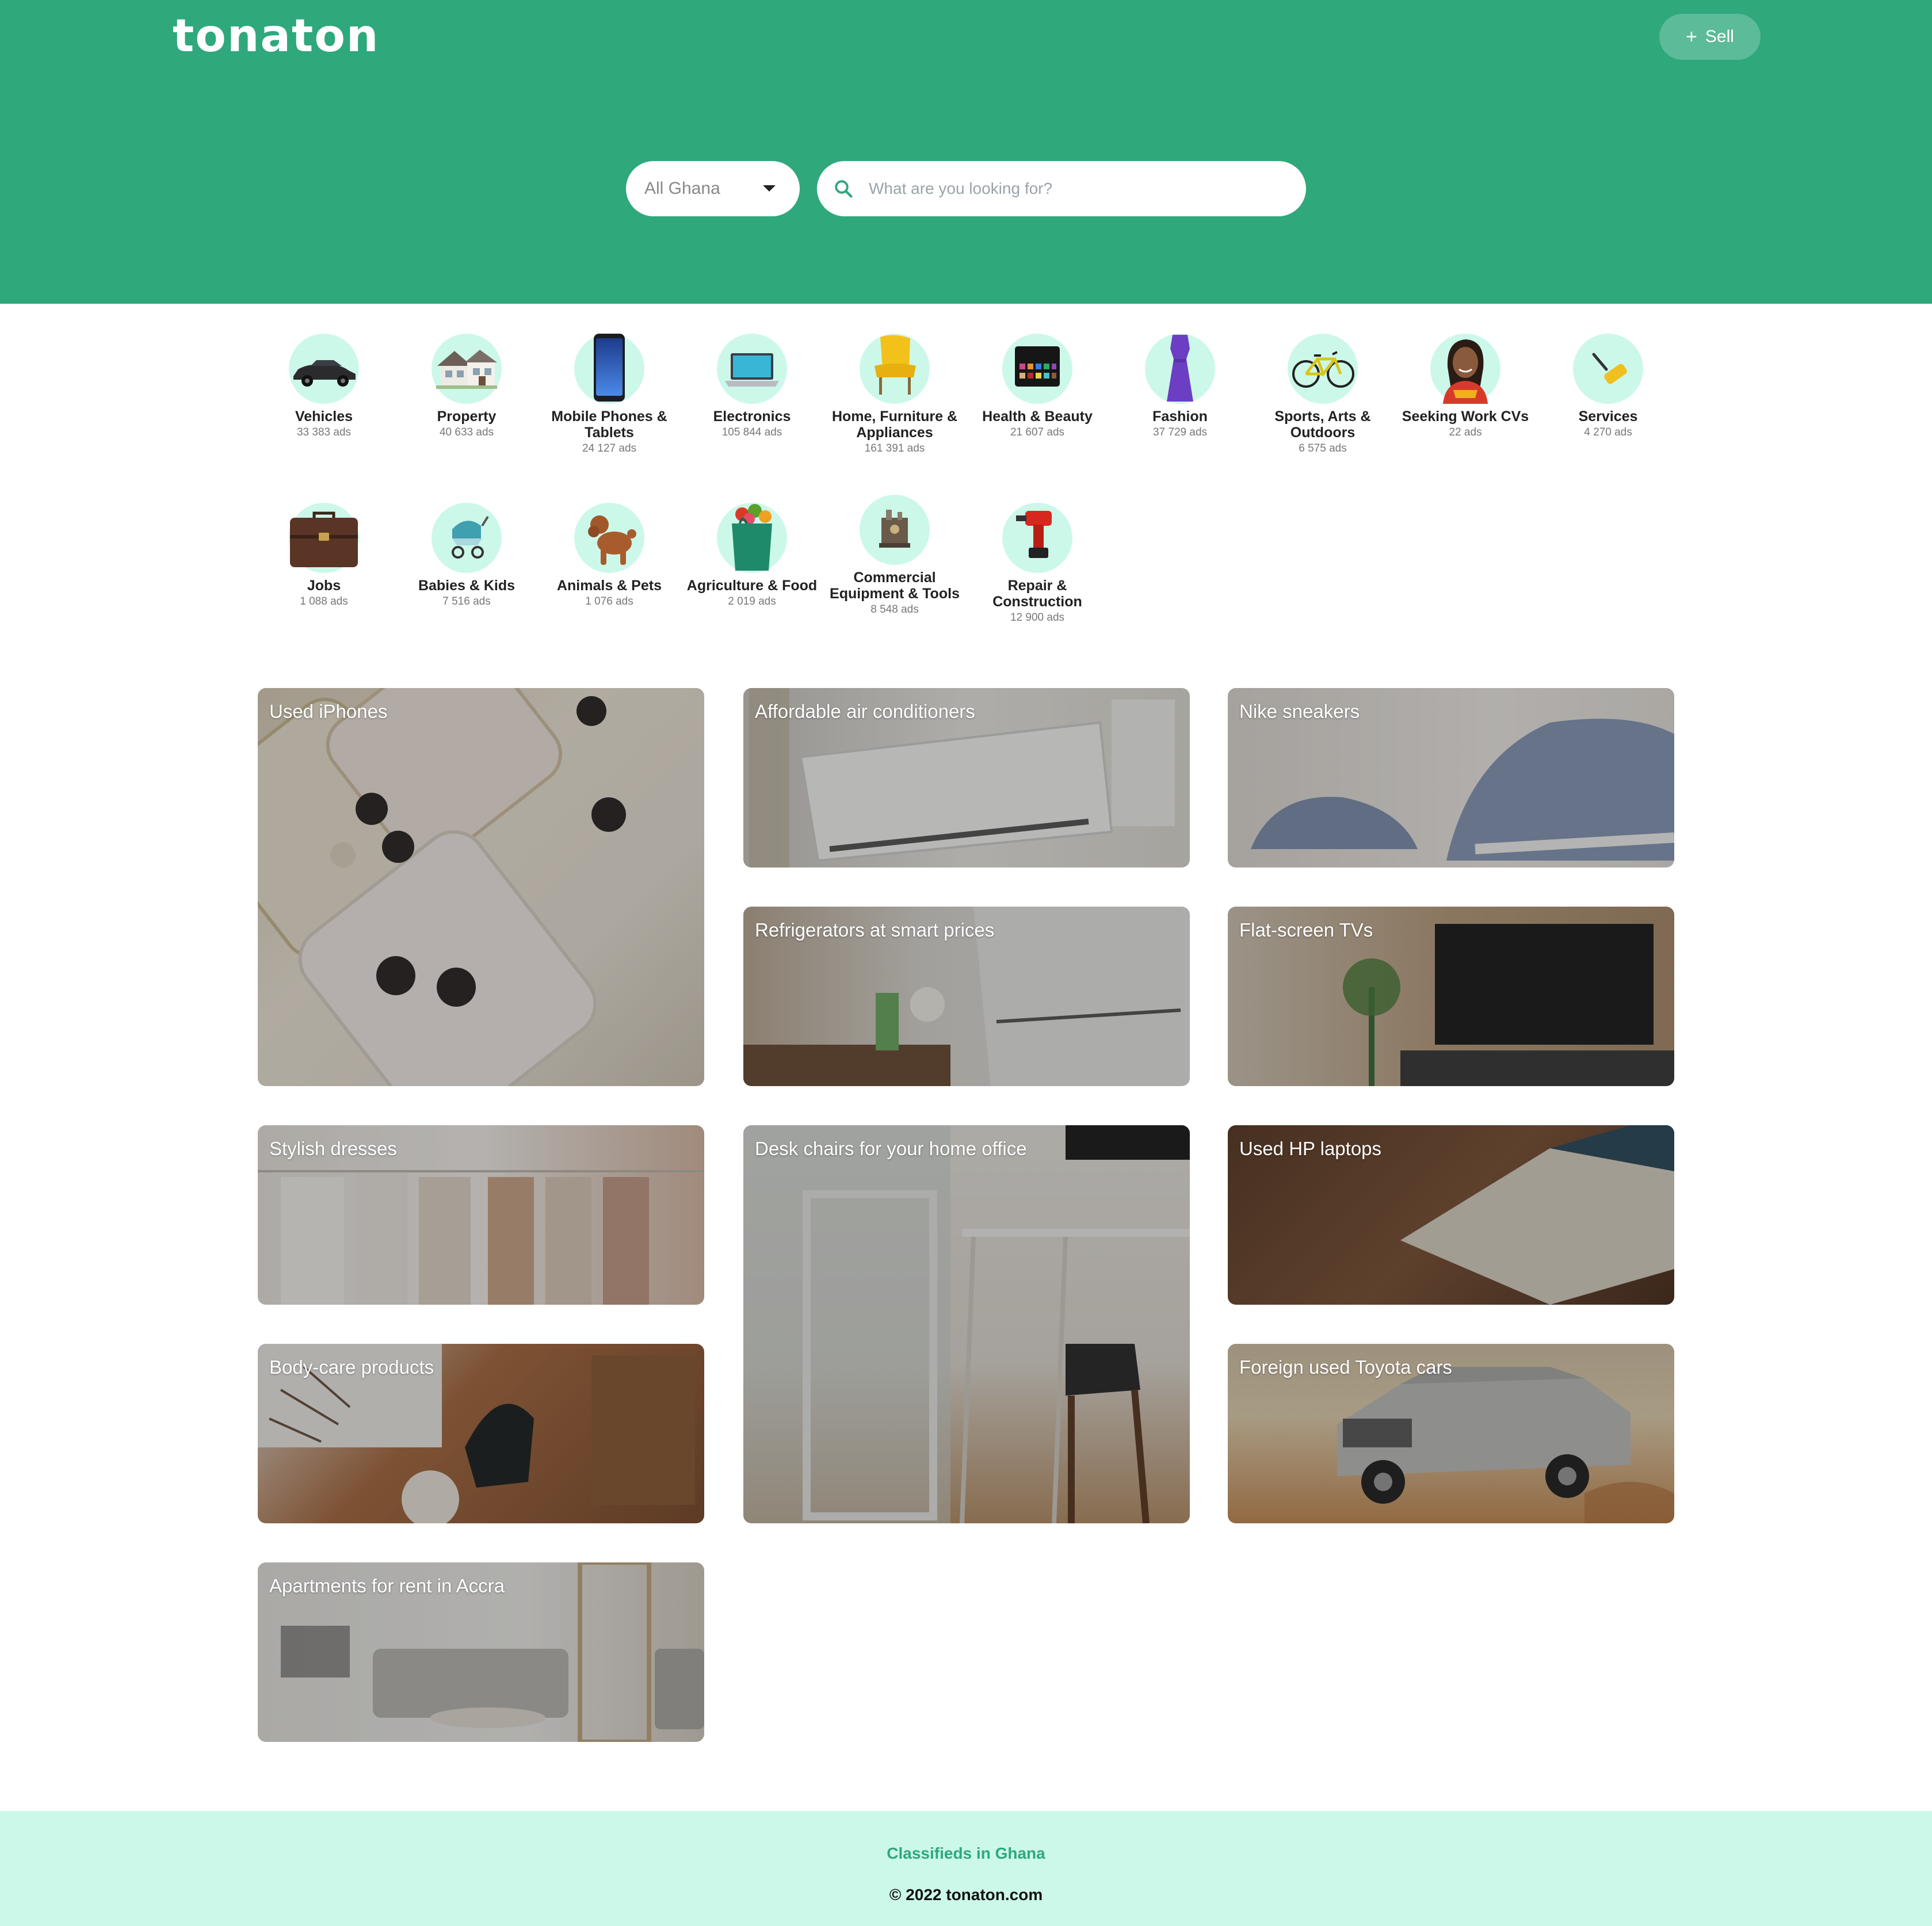  I want to click on category-health-beauty: Health & Beauty 21 607 ads, so click(1037, 387).